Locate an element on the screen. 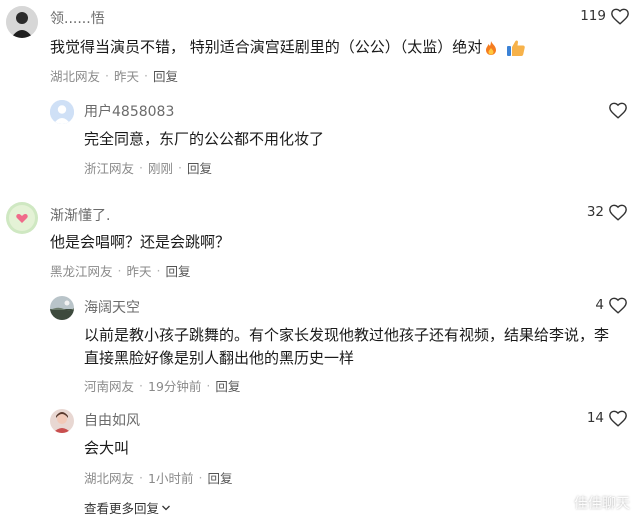 The width and height of the screenshot is (640, 519). comment-text: 他是会唱啊？还是会跳啊？ is located at coordinates (140, 242).